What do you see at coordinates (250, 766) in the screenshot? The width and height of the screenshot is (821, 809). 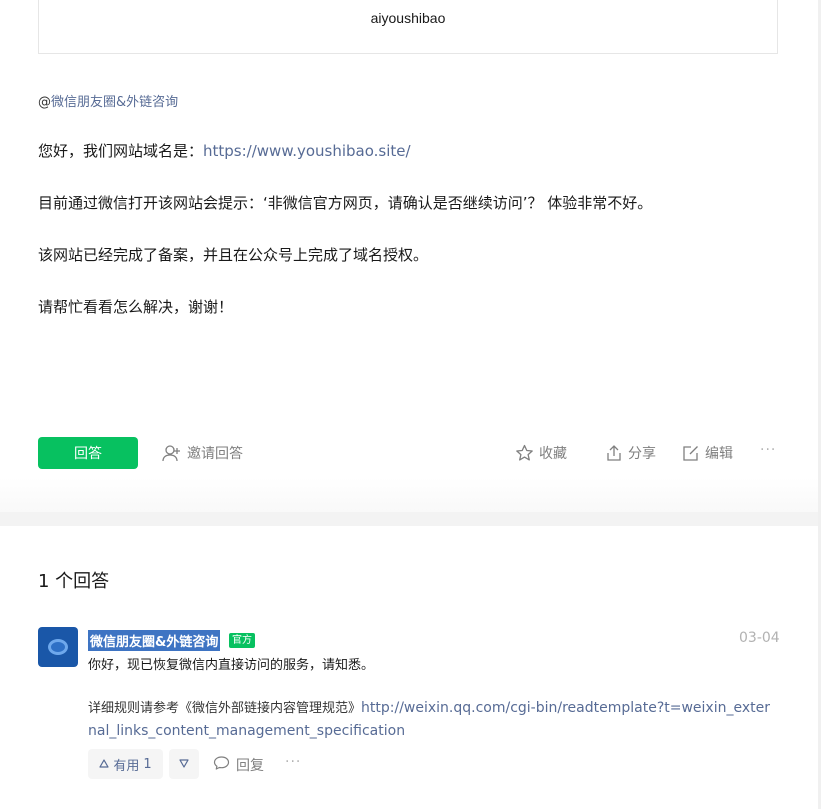 I see `reply-label: 回复` at bounding box center [250, 766].